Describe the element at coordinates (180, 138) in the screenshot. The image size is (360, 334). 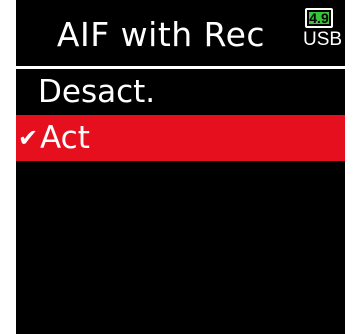
I see `option-act: ✔Act` at that location.